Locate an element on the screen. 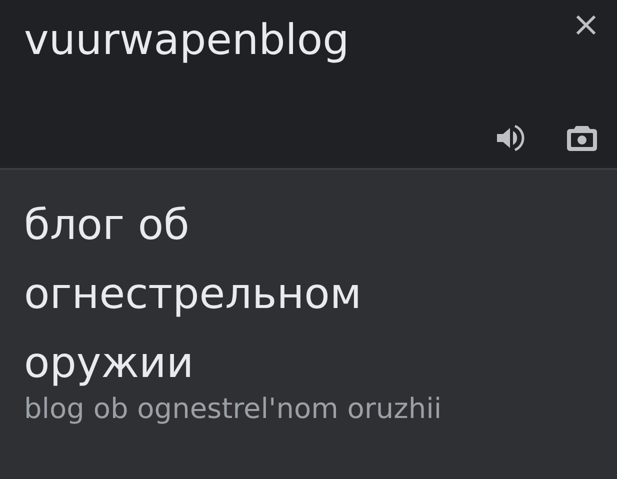 The image size is (617, 479). speaker-button is located at coordinates (511, 138).